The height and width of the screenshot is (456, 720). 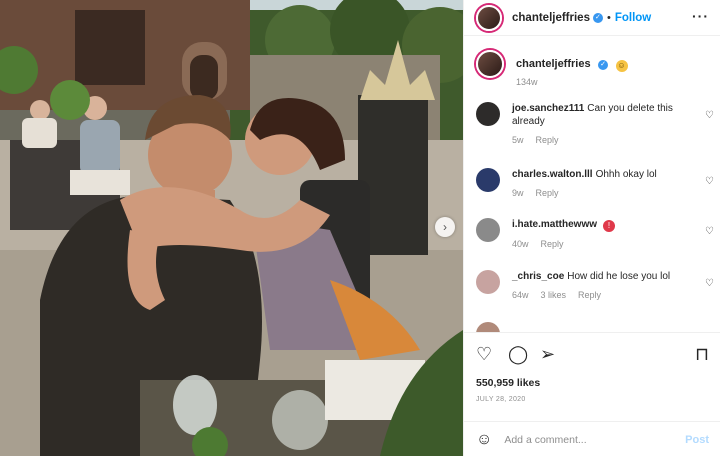 What do you see at coordinates (619, 276) in the screenshot?
I see `comment-text: How did he lose you lol` at bounding box center [619, 276].